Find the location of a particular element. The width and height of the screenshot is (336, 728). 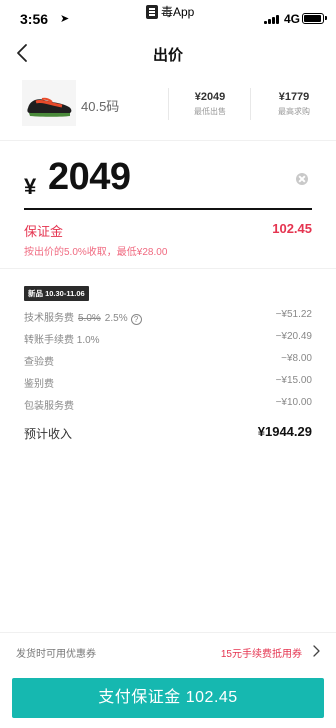

status-app: 毒App is located at coordinates (170, 11).